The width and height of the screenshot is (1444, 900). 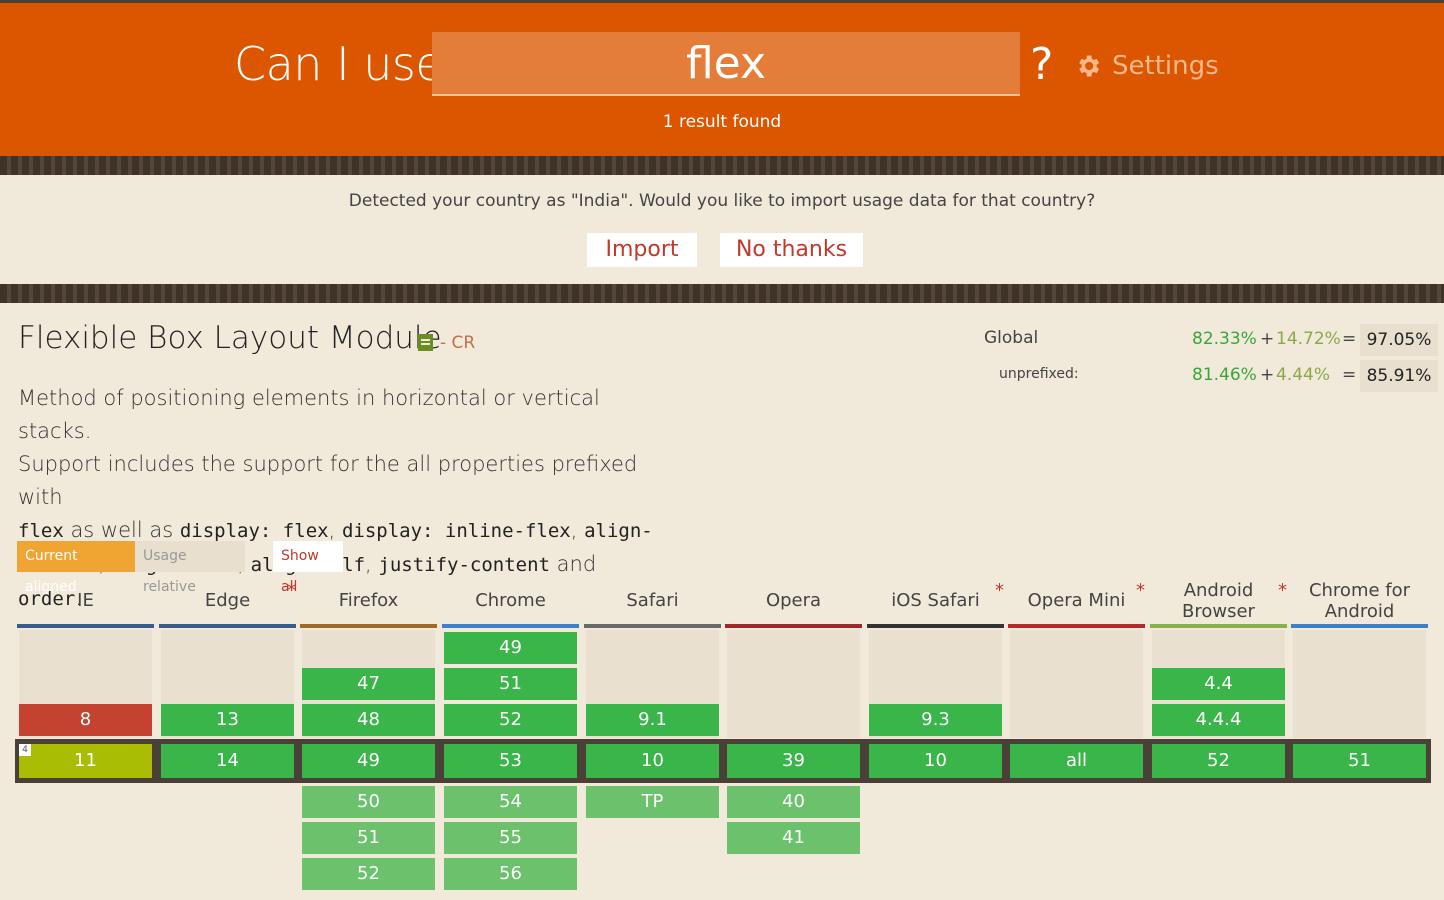 What do you see at coordinates (510, 648) in the screenshot?
I see `version-cell-chrome: 49` at bounding box center [510, 648].